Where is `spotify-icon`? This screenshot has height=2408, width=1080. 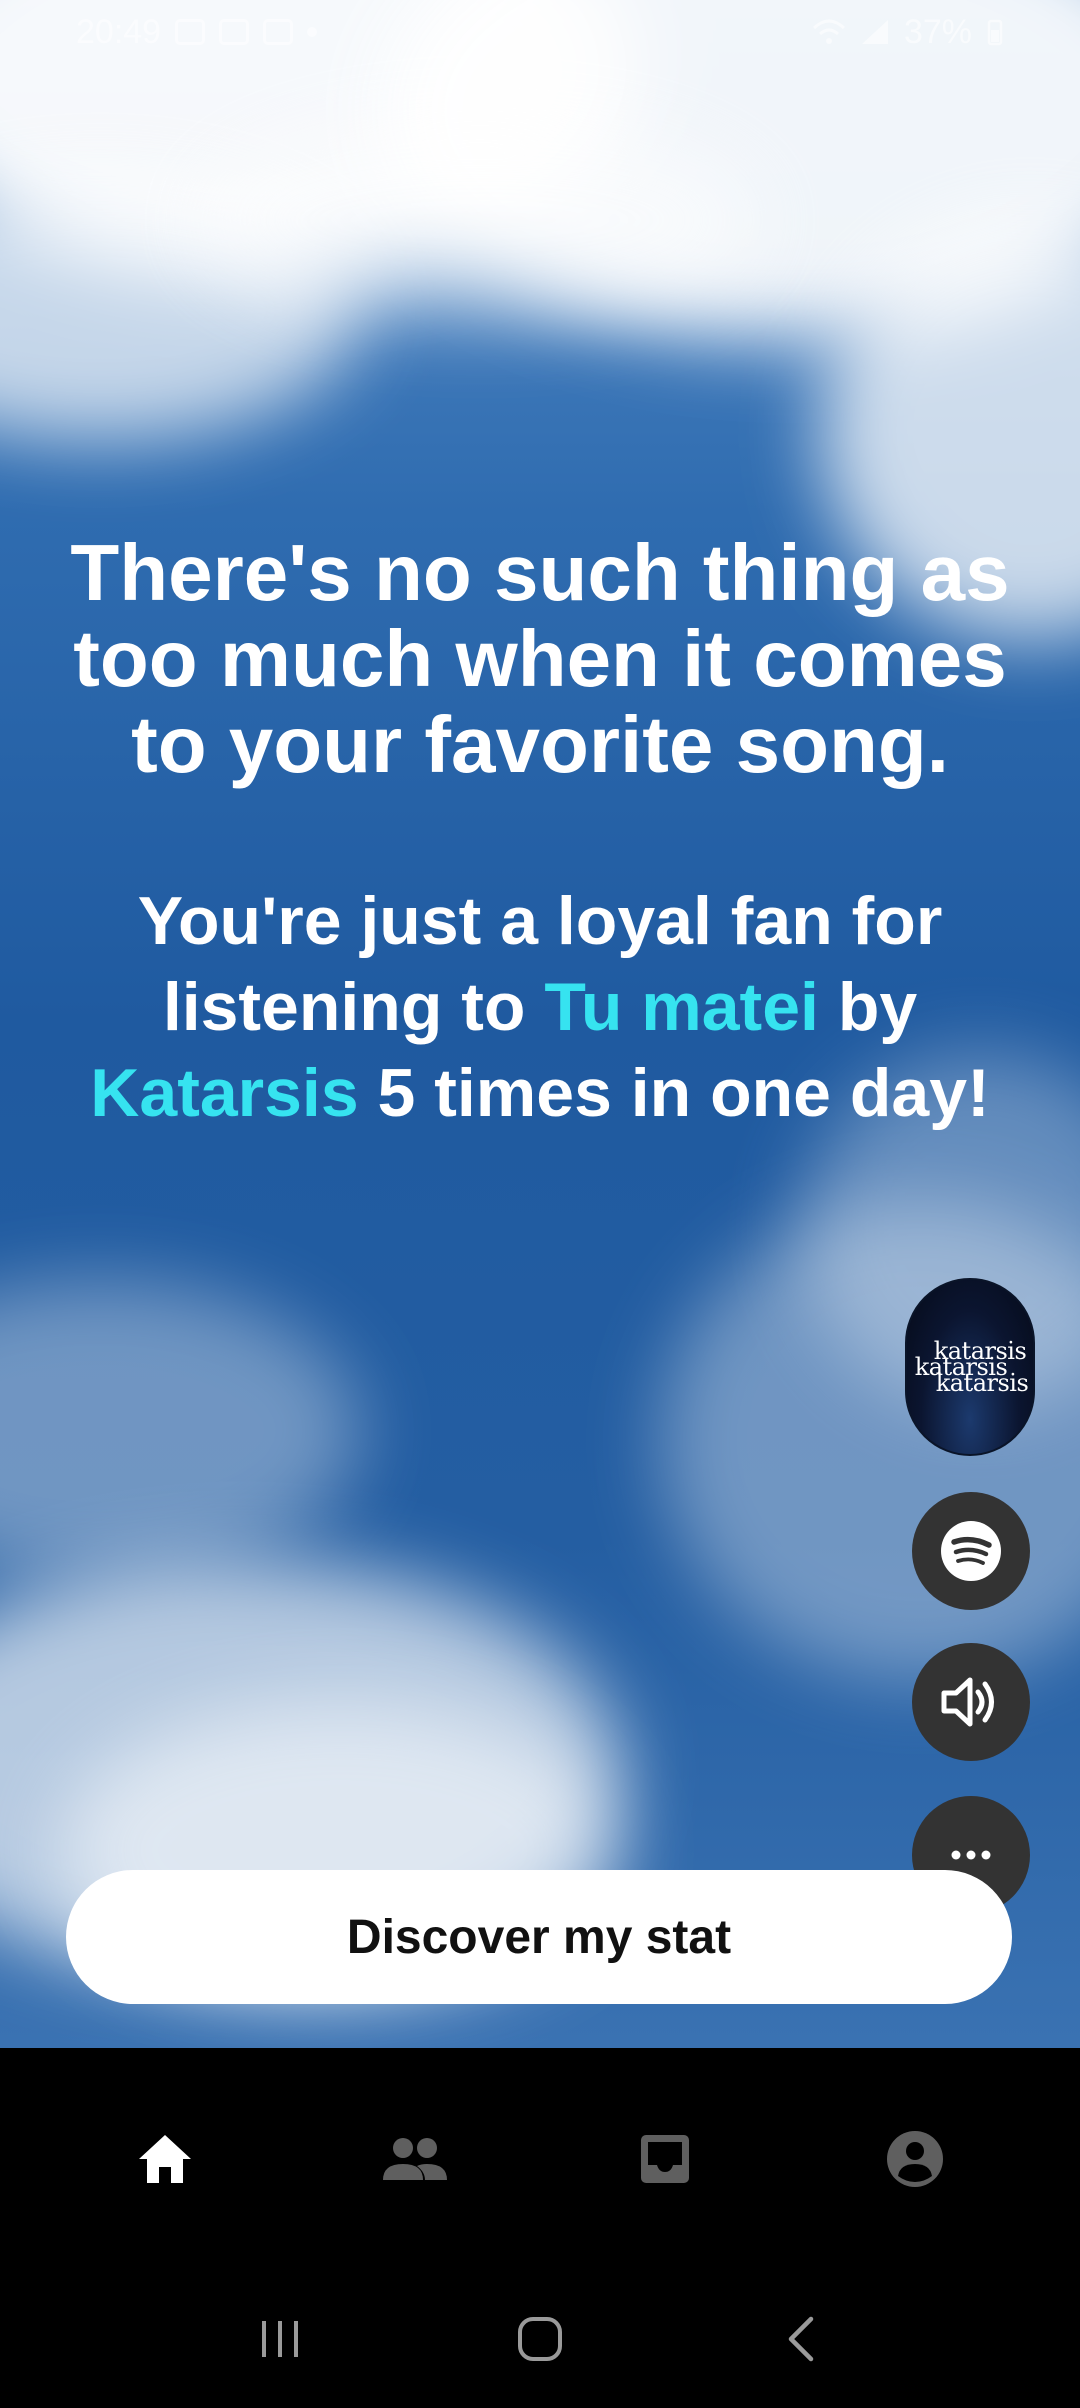
spotify-icon is located at coordinates (971, 1551).